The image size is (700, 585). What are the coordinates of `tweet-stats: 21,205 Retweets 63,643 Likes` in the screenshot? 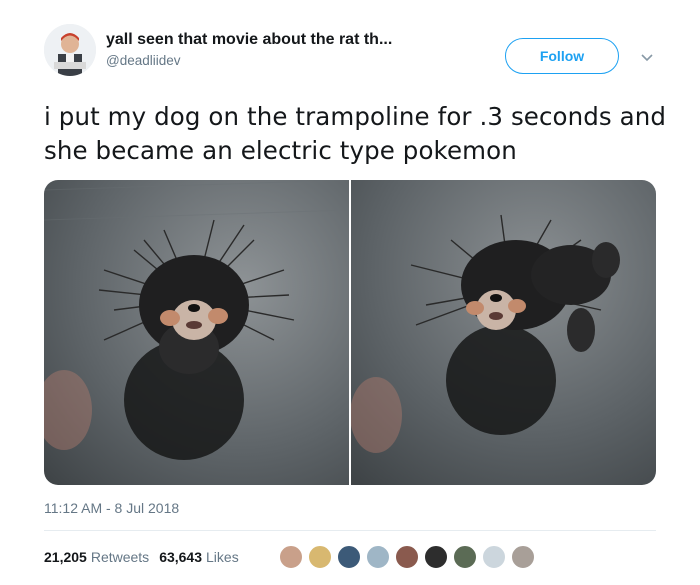 It's located at (146, 557).